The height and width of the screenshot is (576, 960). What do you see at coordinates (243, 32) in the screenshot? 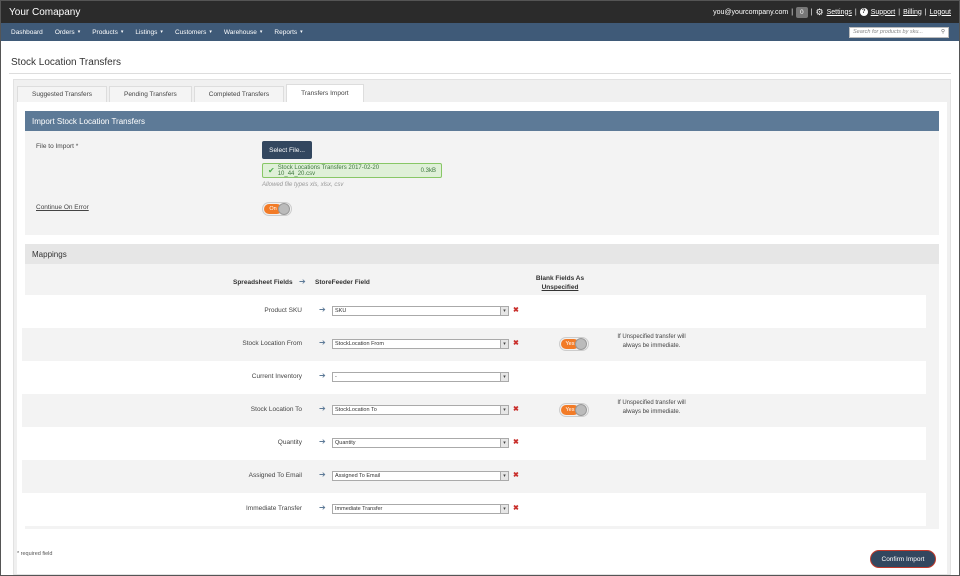
I see `nav-warehouse: Warehouse ▾` at bounding box center [243, 32].